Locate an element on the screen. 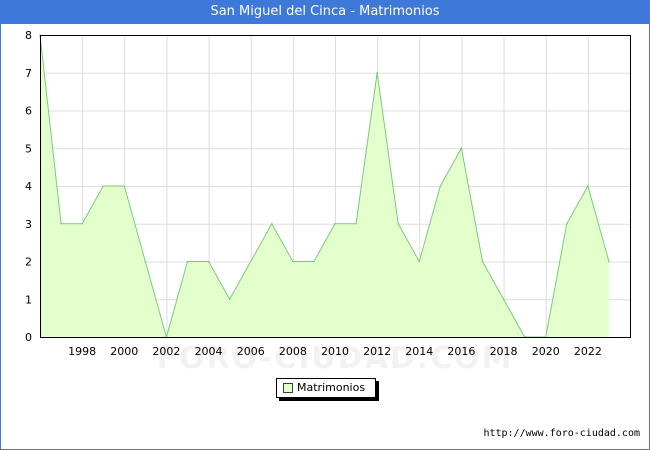 This screenshot has height=450, width=650. y-axis-ticks: 0 1 2 3 4 5 6 7 8 is located at coordinates (28, 186).